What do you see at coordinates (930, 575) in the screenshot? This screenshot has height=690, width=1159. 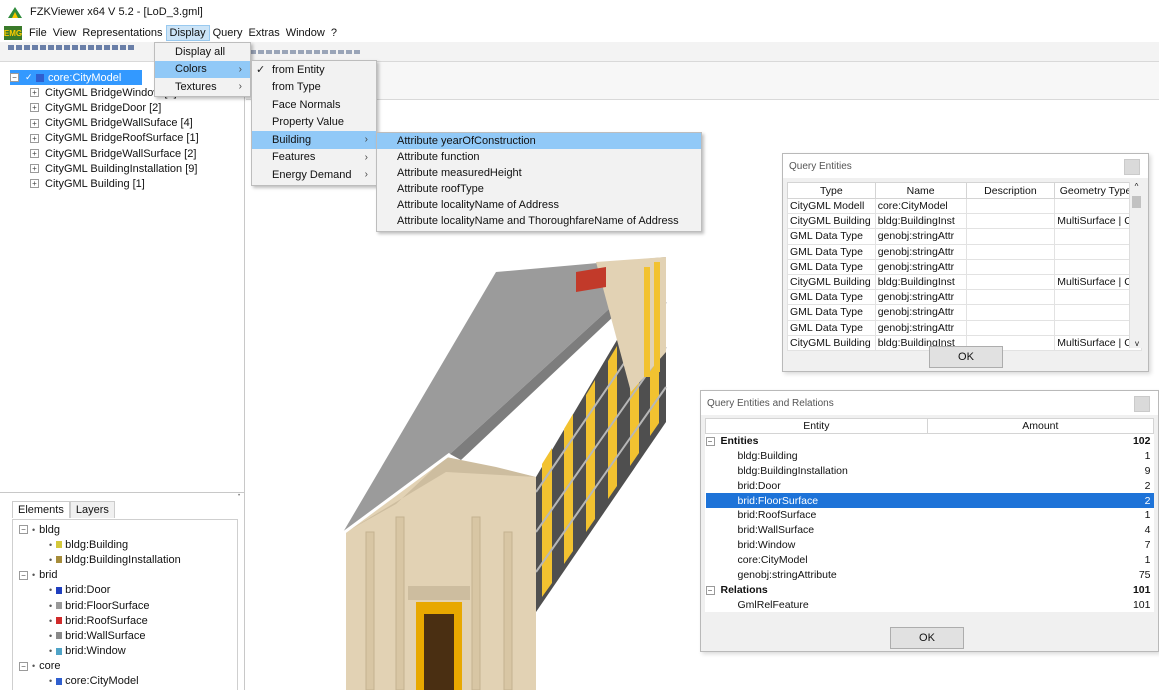 I see `table-row: genobj:stringAttribute 75` at bounding box center [930, 575].